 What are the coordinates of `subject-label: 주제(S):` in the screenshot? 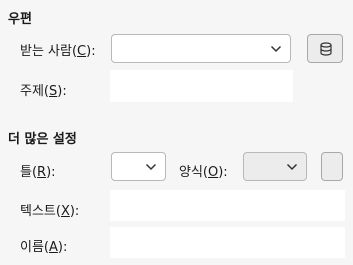 It's located at (43, 91).